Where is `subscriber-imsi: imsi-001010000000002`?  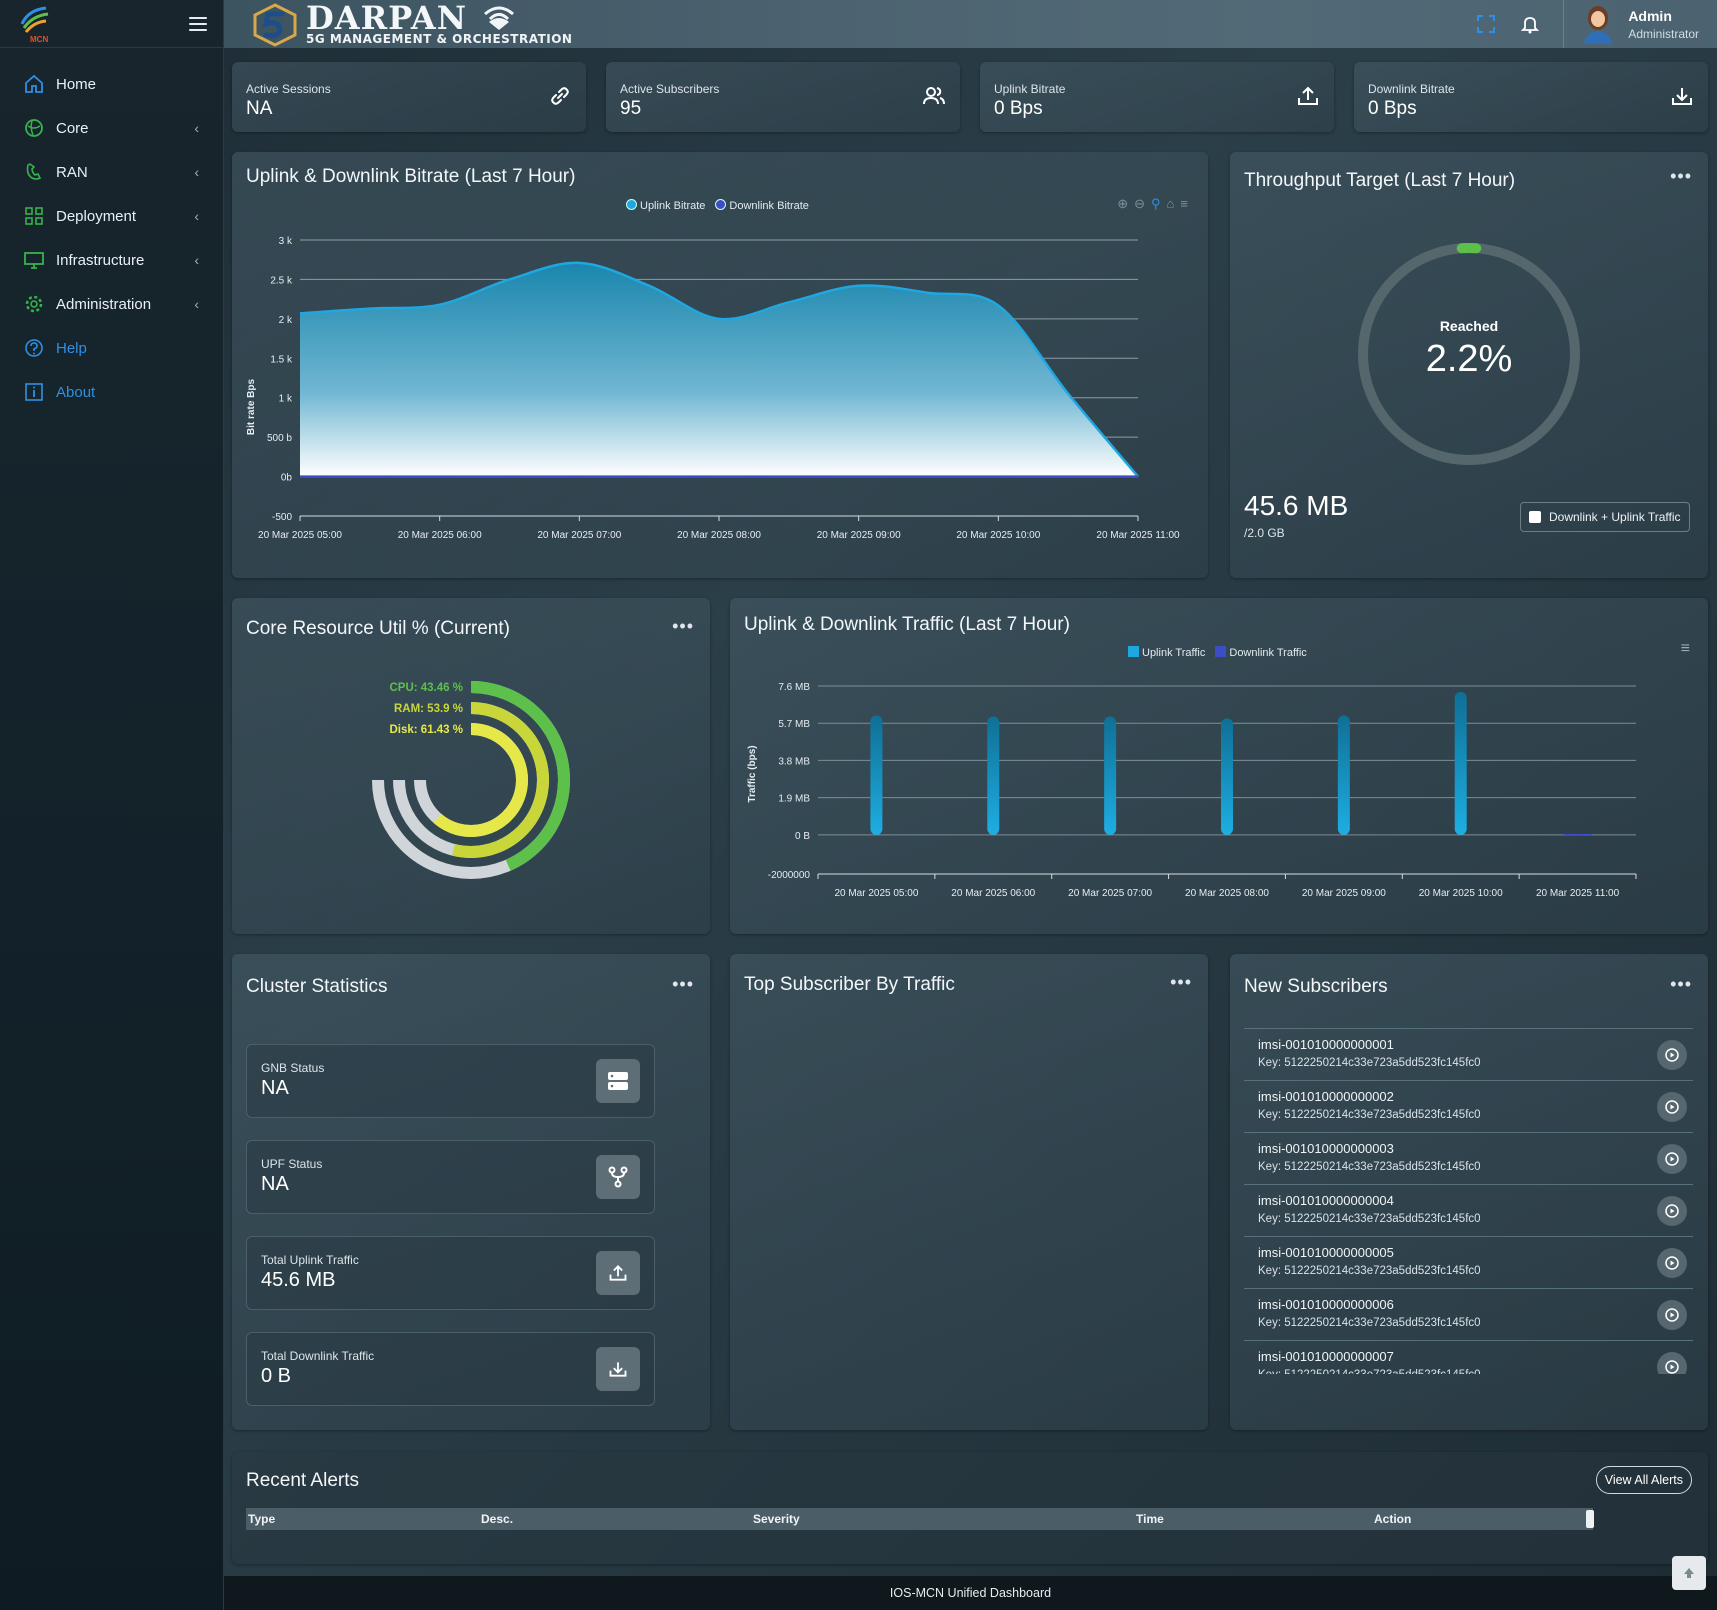 subscriber-imsi: imsi-001010000000002 is located at coordinates (1326, 1096).